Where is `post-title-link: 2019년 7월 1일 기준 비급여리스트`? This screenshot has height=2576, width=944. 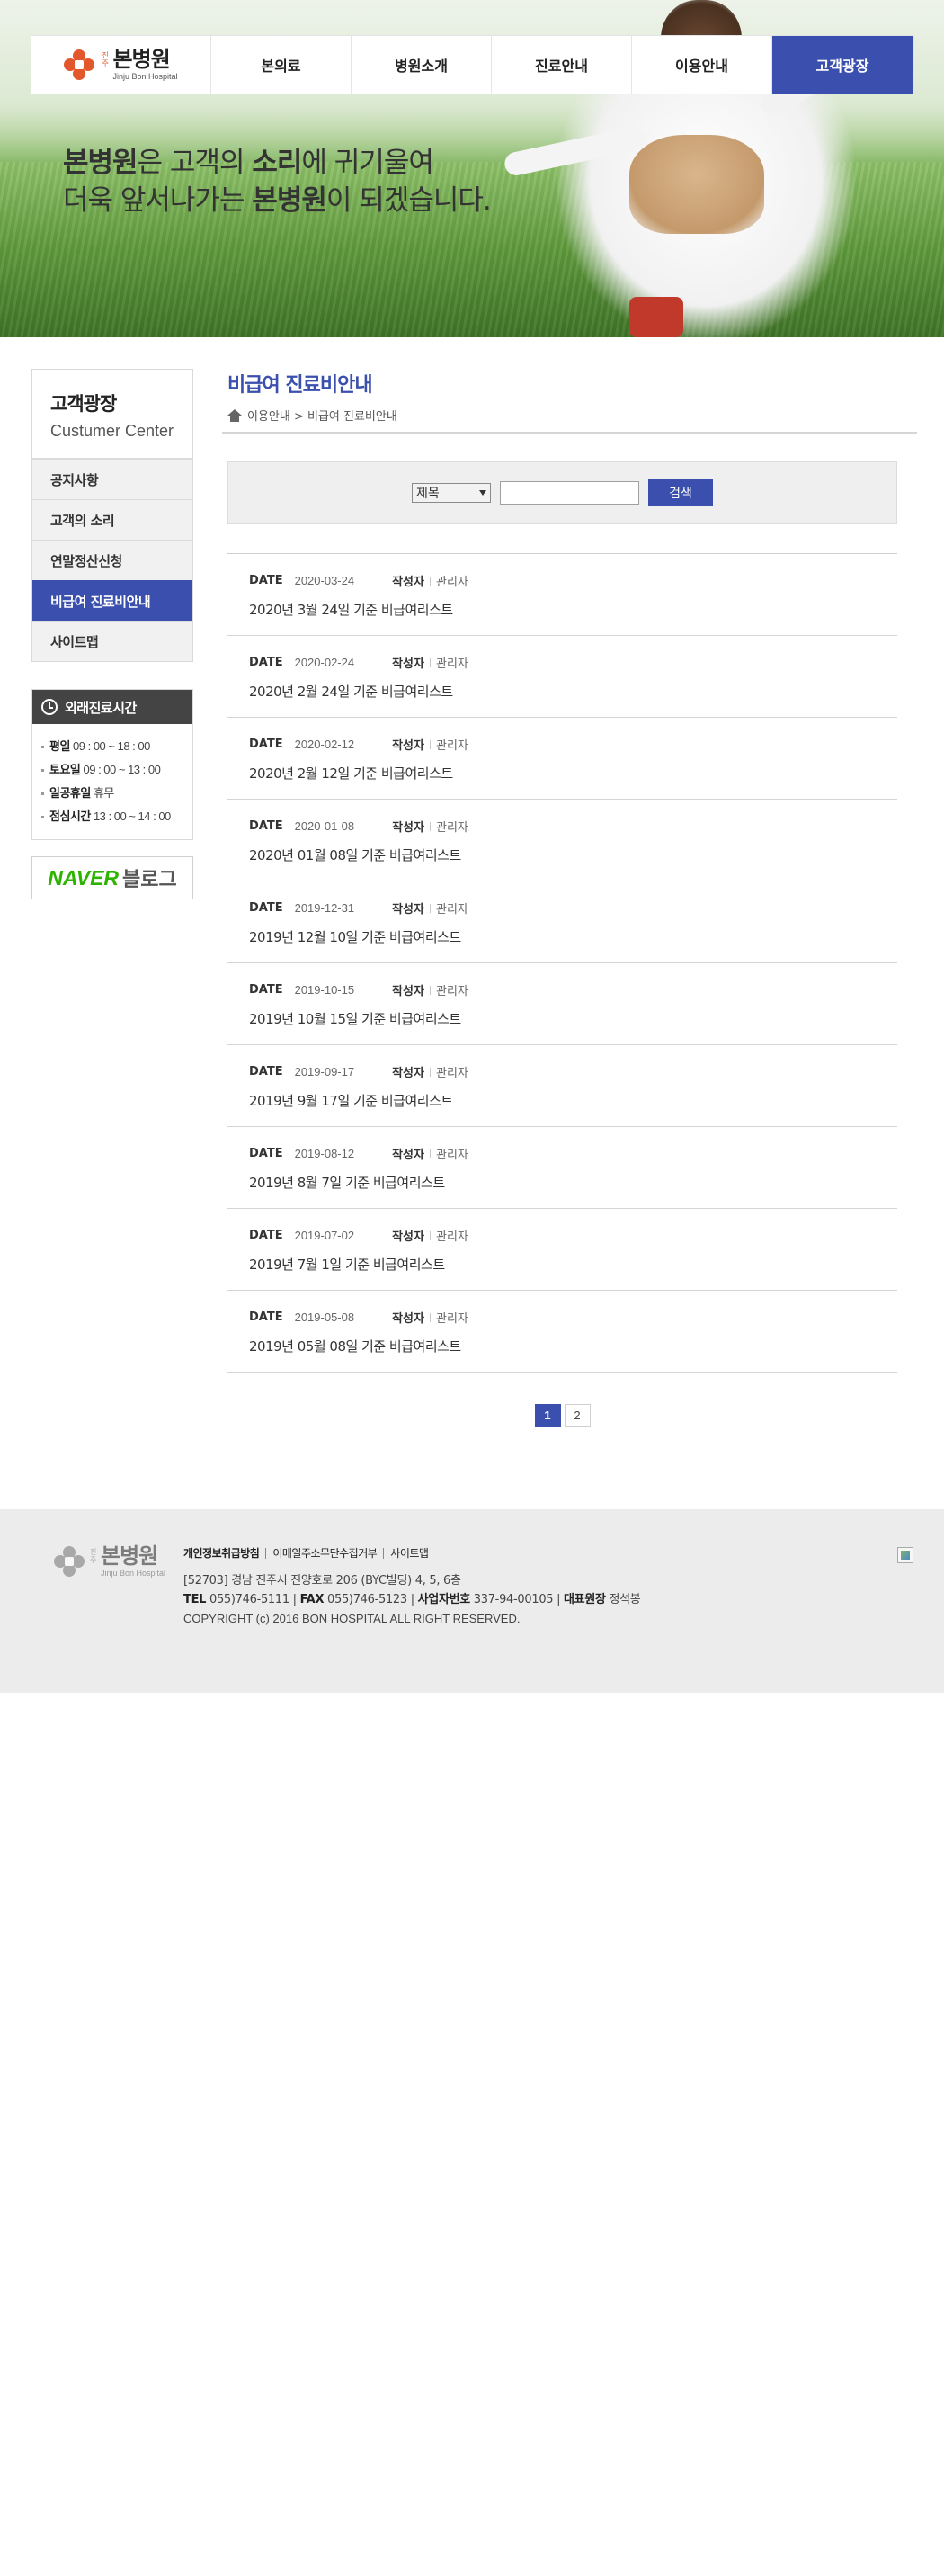
post-title-link: 2019년 7월 1일 기준 비급여리스트 is located at coordinates (573, 1264).